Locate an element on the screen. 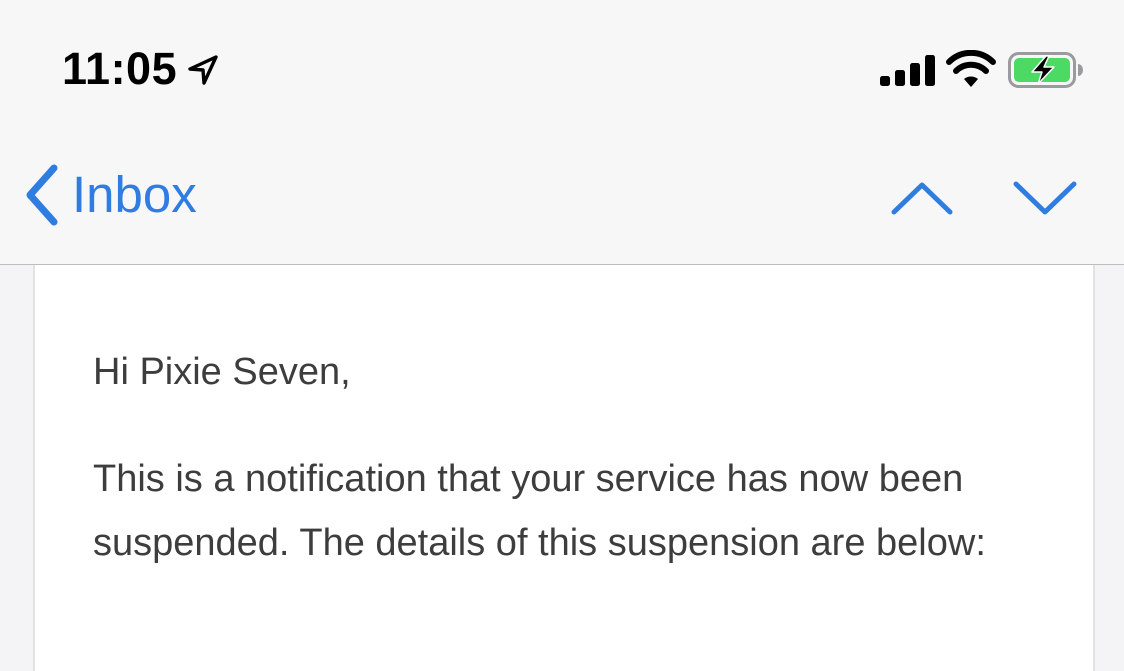 The width and height of the screenshot is (1124, 671). chevron-up-icon is located at coordinates (922, 197).